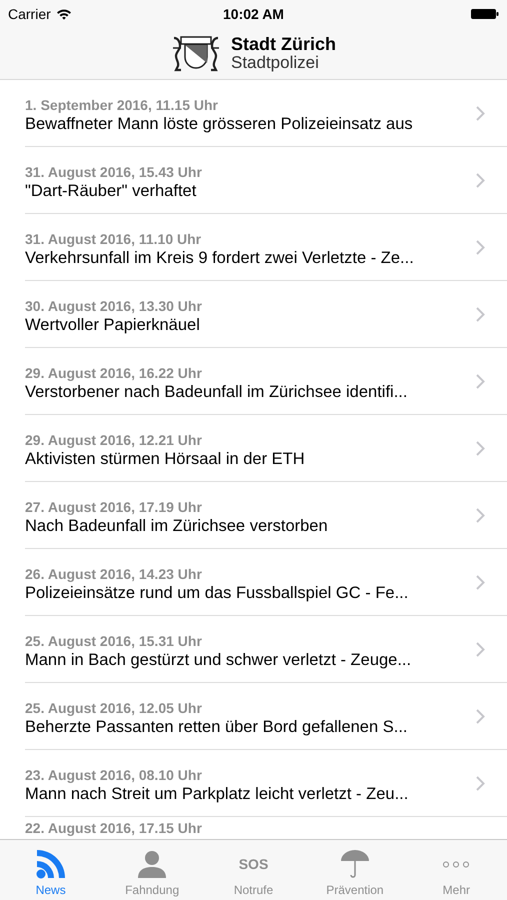 The height and width of the screenshot is (900, 507). Describe the element at coordinates (51, 864) in the screenshot. I see `rss-feed-icon` at that location.